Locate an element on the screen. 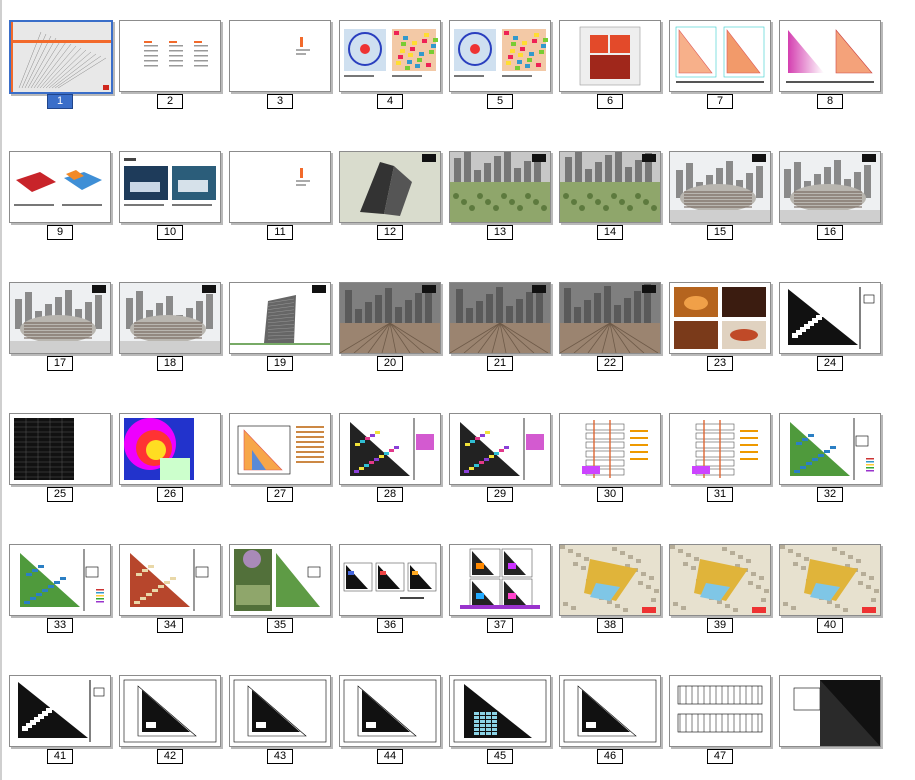  slide-thumbnail-38: 38 is located at coordinates (610, 590).